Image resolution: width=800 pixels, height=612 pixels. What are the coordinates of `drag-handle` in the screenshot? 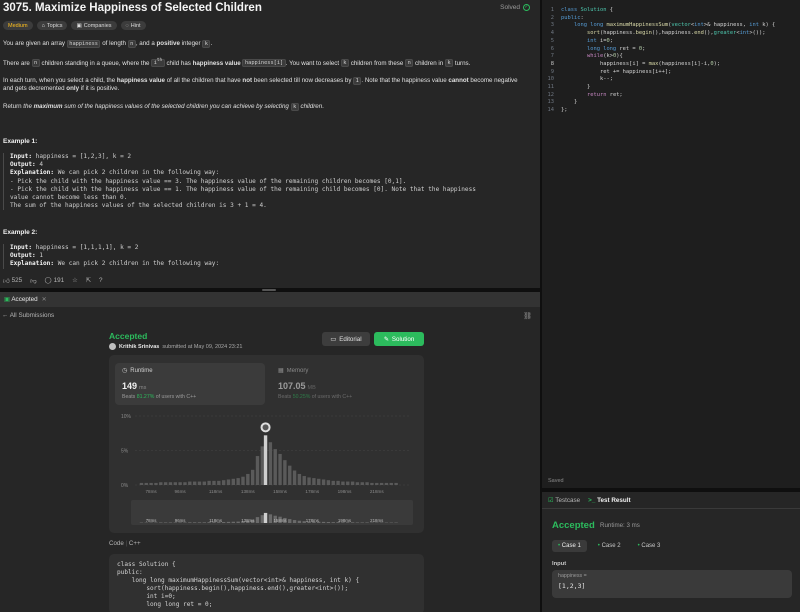 It's located at (269, 290).